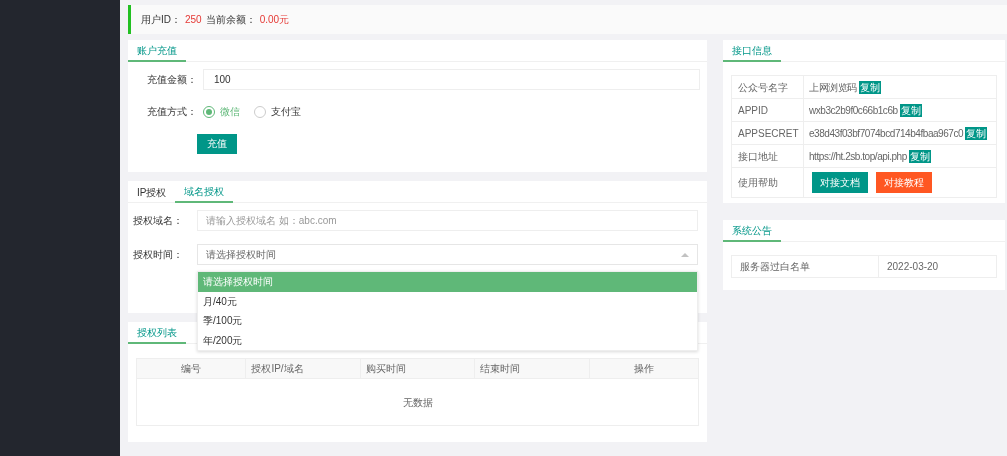 The height and width of the screenshot is (456, 1007). Describe the element at coordinates (217, 143) in the screenshot. I see `recharge-button: 充值` at that location.